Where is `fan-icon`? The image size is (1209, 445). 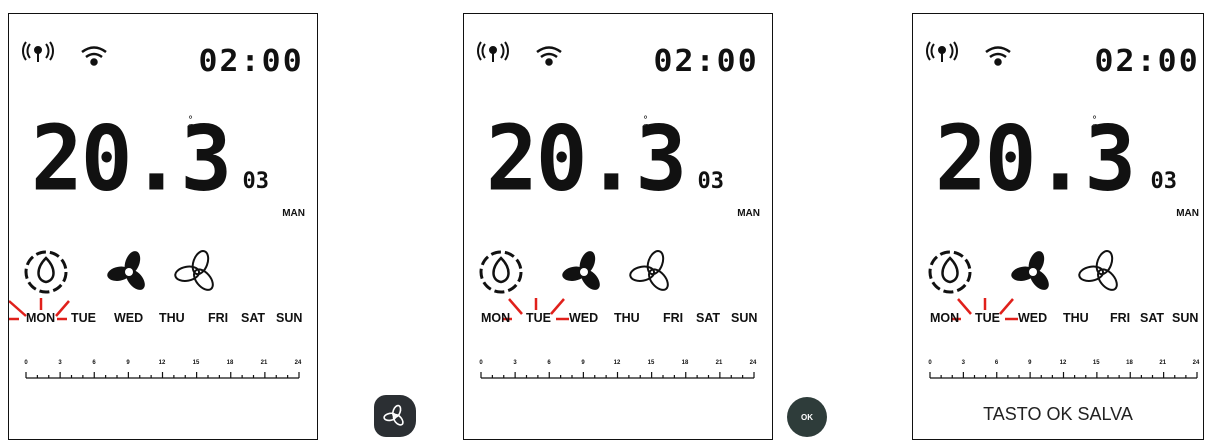 fan-icon is located at coordinates (393, 415).